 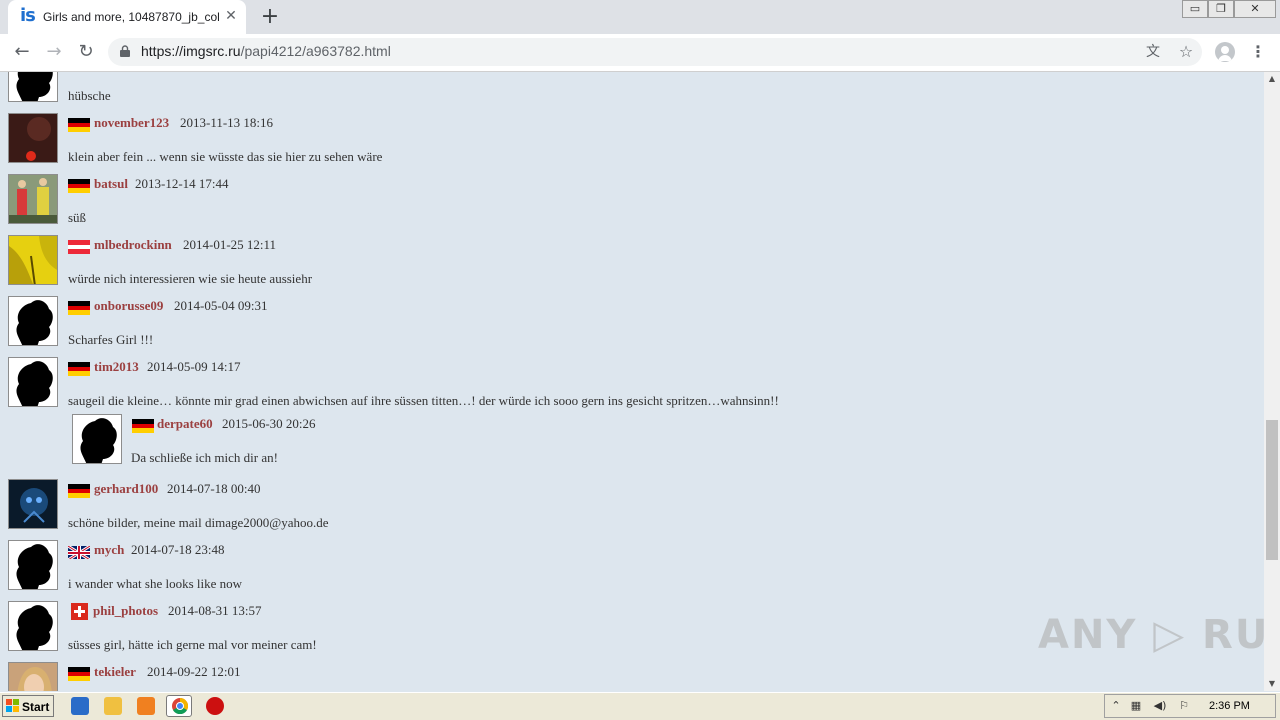 I want to click on url-text: https://imgsrc.ru/papi4212/a963782.html, so click(x=266, y=51).